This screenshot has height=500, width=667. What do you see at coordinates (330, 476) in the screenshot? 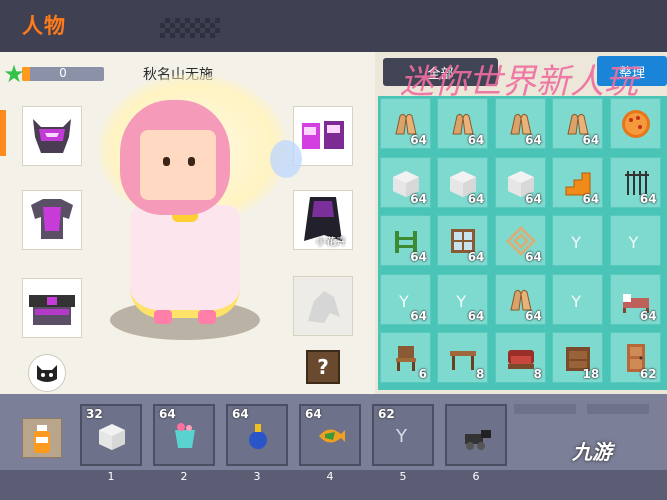
I see `hotbar-slot-number: 4` at bounding box center [330, 476].